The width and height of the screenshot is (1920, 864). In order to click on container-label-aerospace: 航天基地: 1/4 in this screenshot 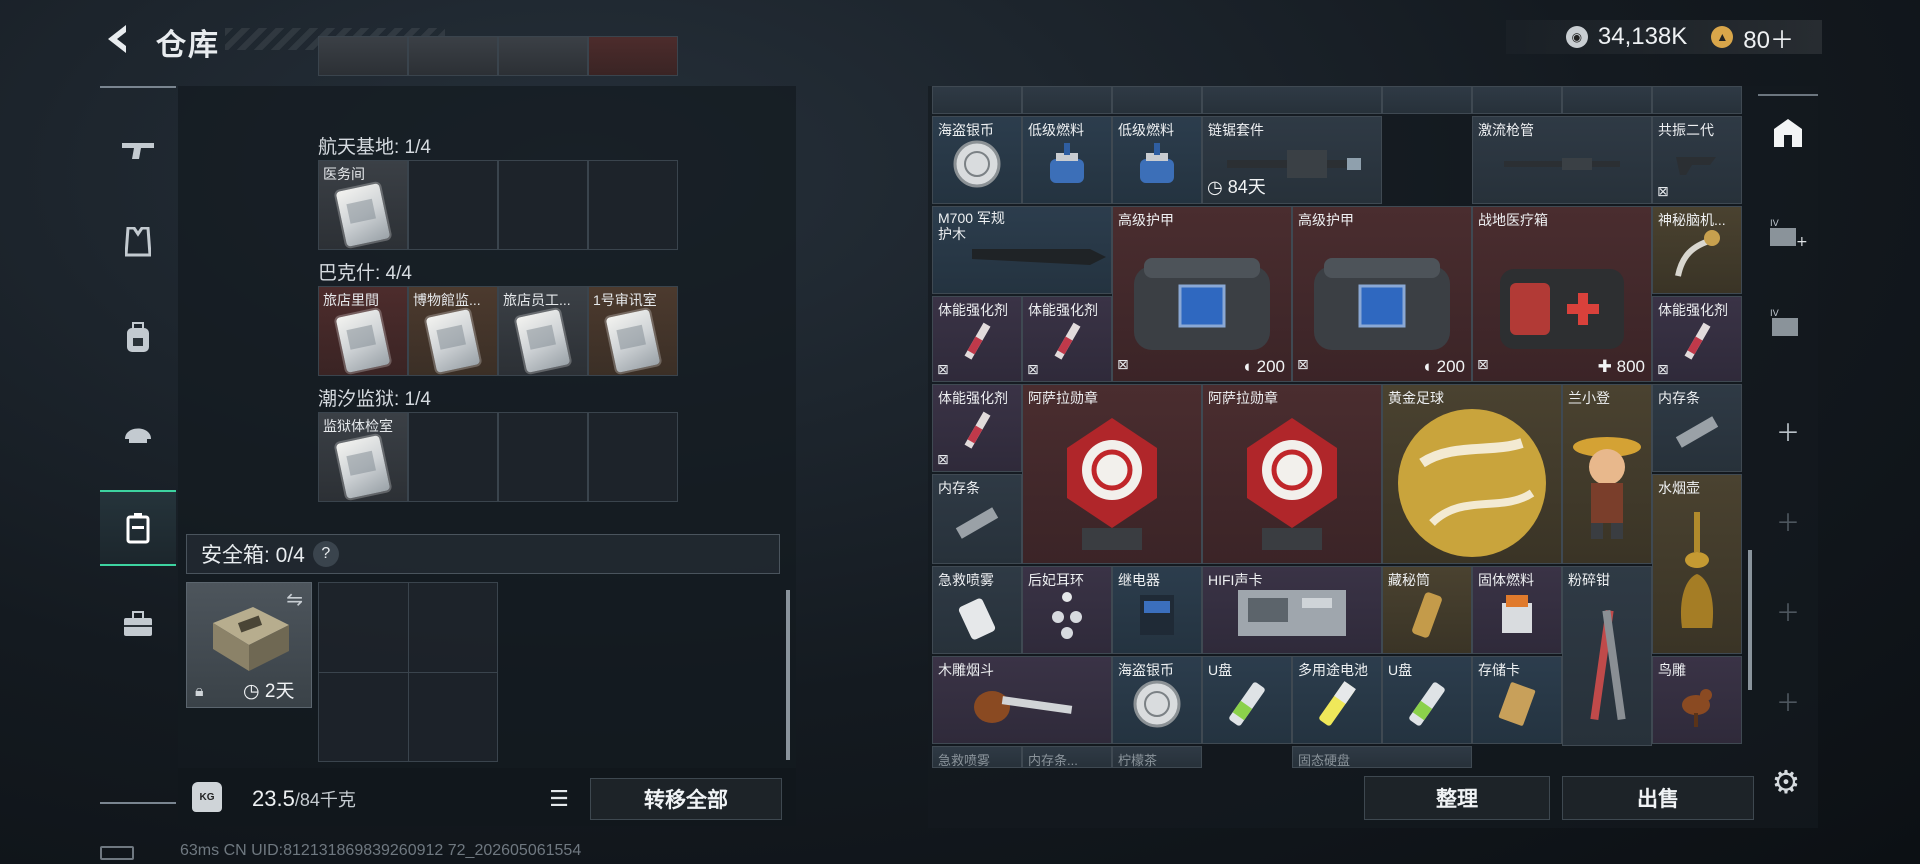, I will do `click(374, 147)`.